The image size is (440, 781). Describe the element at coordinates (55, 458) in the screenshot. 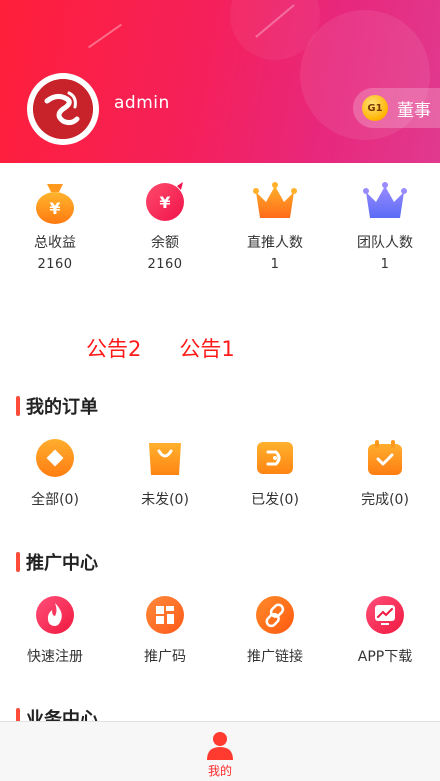

I see `all-orders-icon` at that location.